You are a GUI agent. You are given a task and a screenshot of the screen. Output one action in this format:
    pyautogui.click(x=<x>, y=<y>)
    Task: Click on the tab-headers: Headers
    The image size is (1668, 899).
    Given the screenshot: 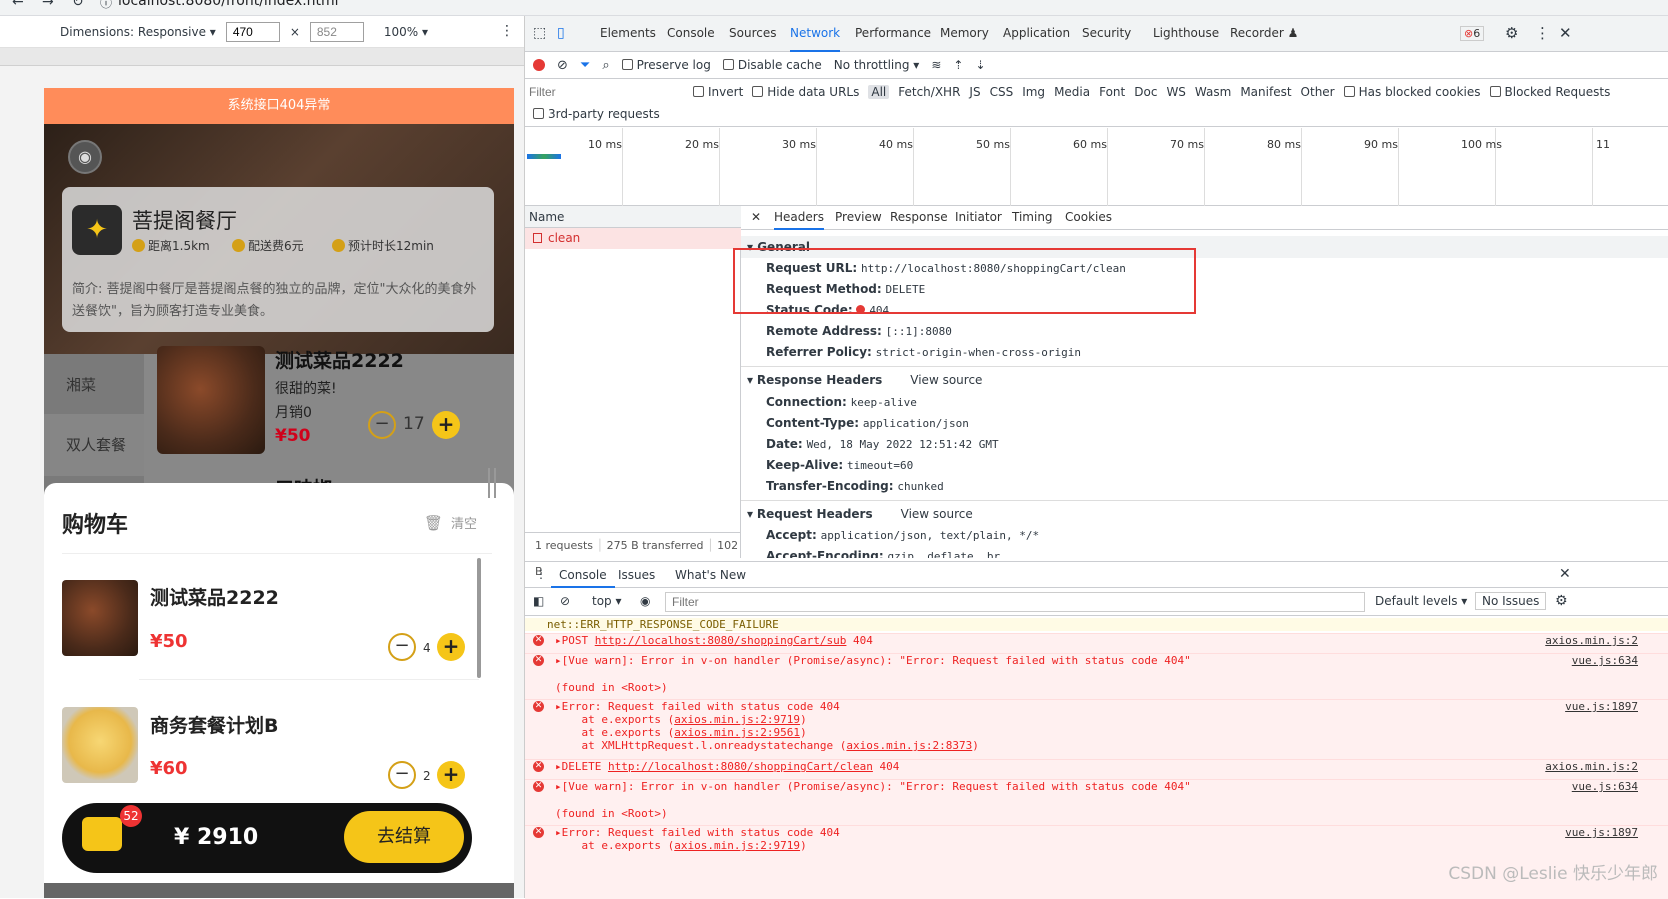 What is the action you would take?
    pyautogui.click(x=799, y=218)
    